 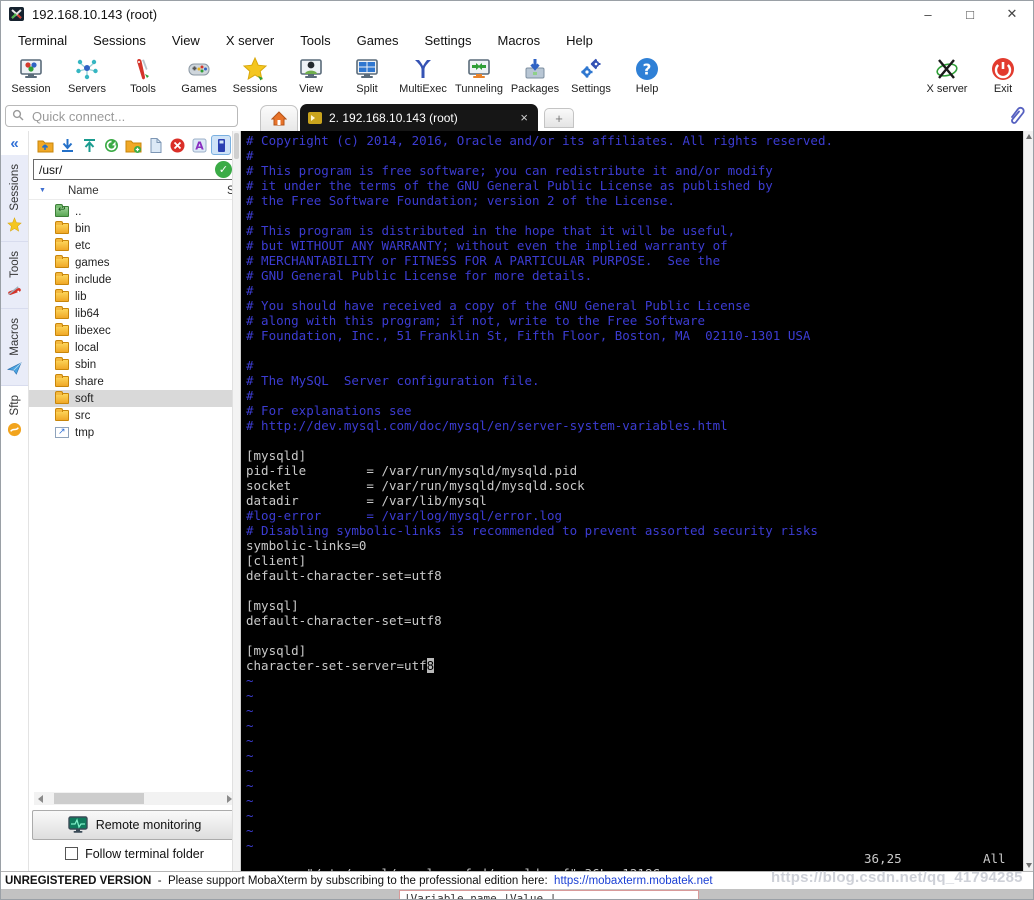 What do you see at coordinates (14, 347) in the screenshot?
I see `sidebar-tab-macros: Macros` at bounding box center [14, 347].